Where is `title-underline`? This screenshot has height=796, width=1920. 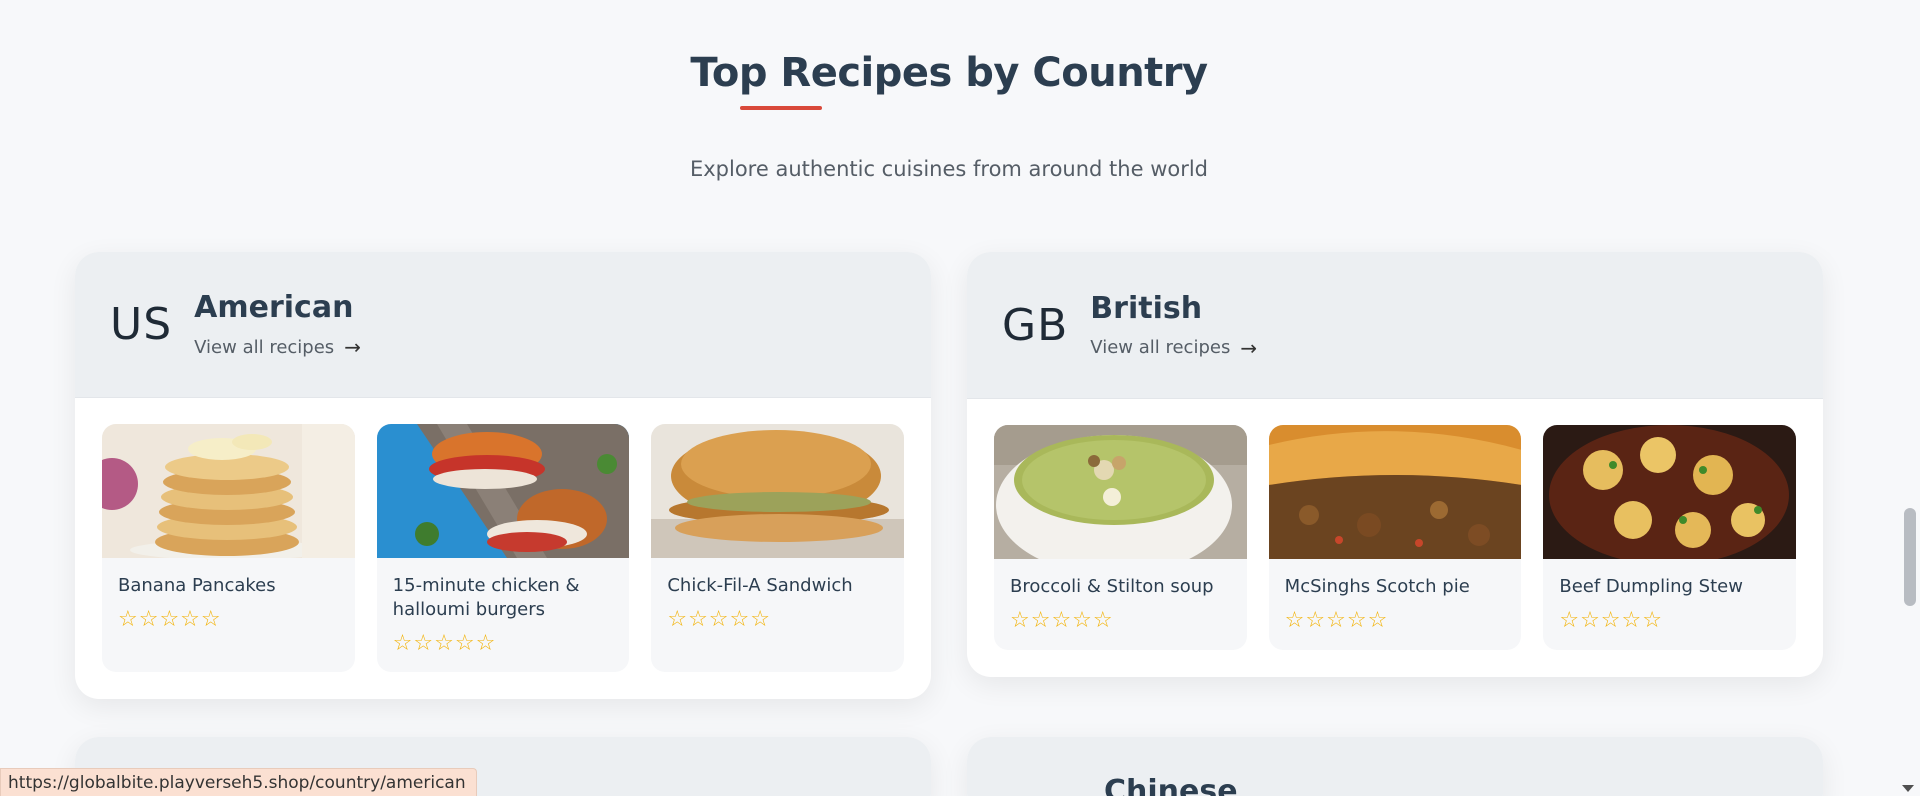 title-underline is located at coordinates (781, 108).